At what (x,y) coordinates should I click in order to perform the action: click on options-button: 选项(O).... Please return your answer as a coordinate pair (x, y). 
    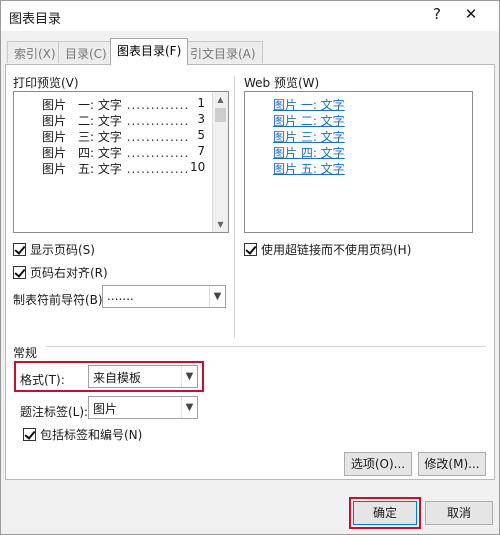
    Looking at the image, I should click on (378, 464).